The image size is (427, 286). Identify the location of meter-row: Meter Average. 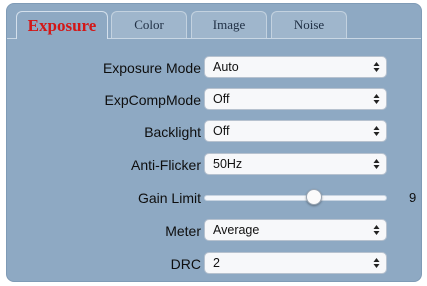
(214, 231).